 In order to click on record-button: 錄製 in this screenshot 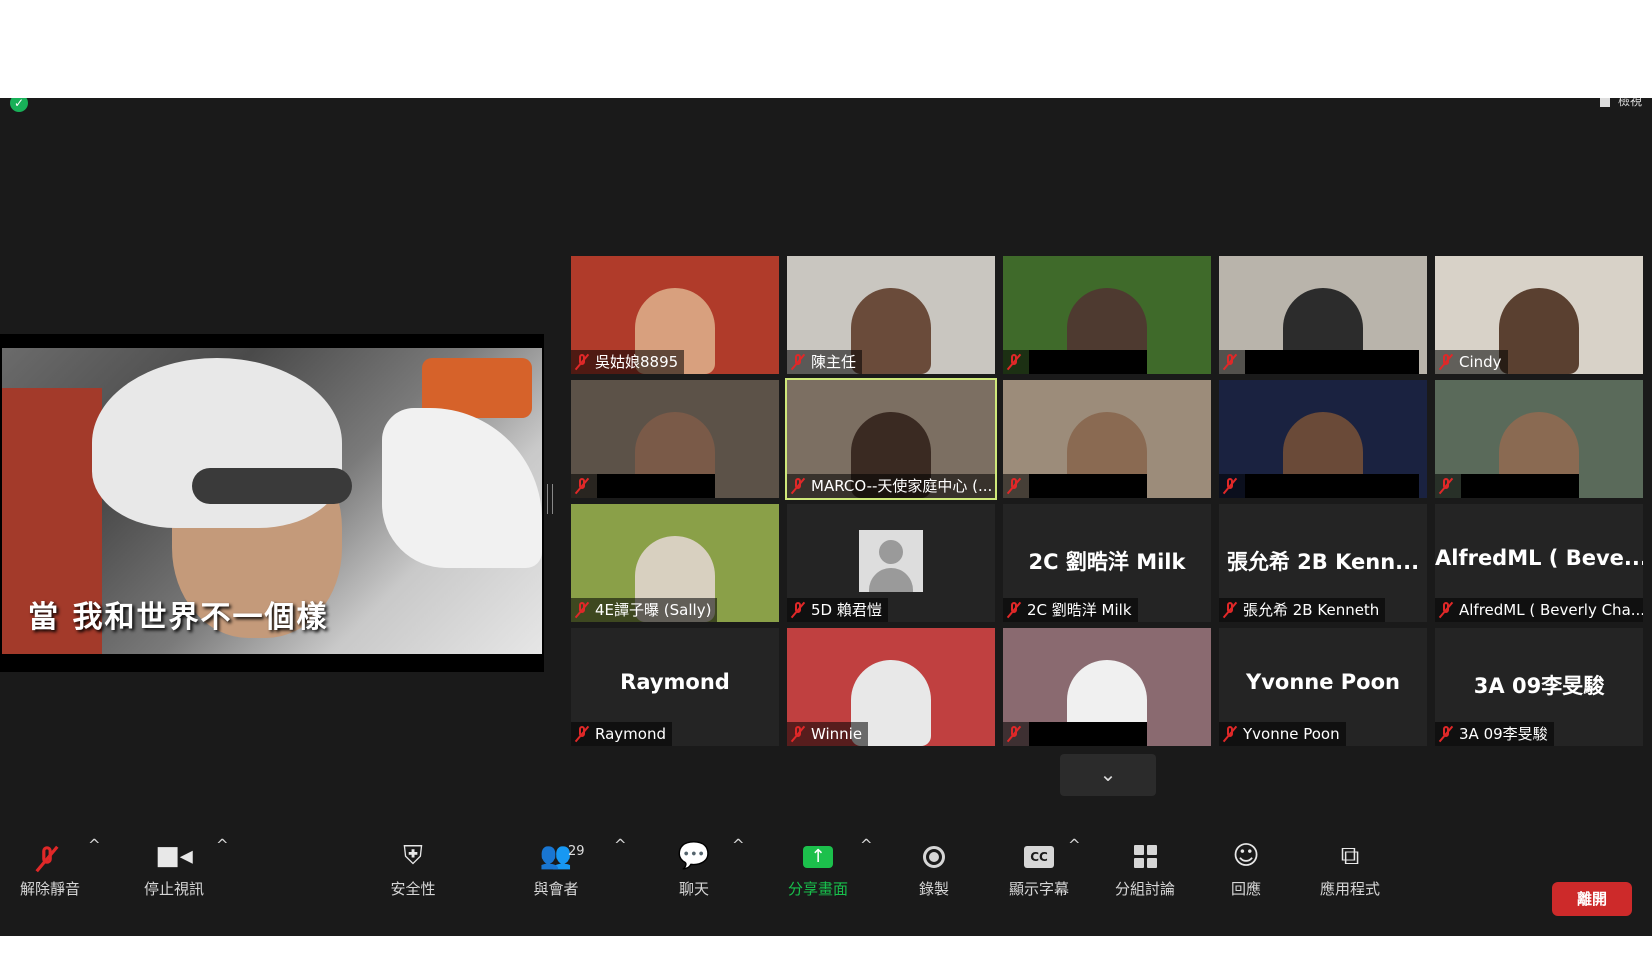, I will do `click(934, 886)`.